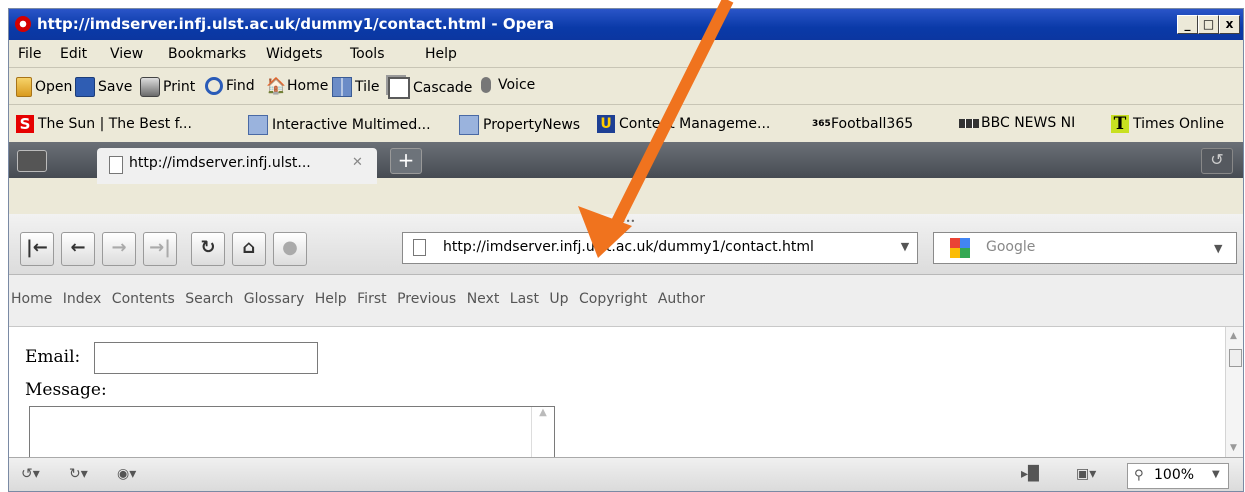  I want to click on university-favicon: U, so click(606, 124).